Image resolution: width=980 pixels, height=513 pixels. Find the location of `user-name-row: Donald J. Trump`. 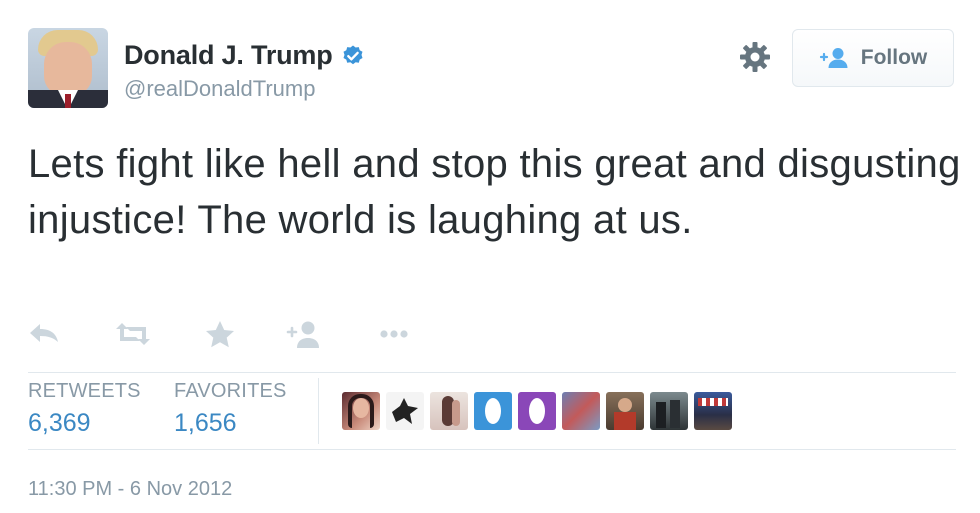

user-name-row: Donald J. Trump is located at coordinates (244, 55).